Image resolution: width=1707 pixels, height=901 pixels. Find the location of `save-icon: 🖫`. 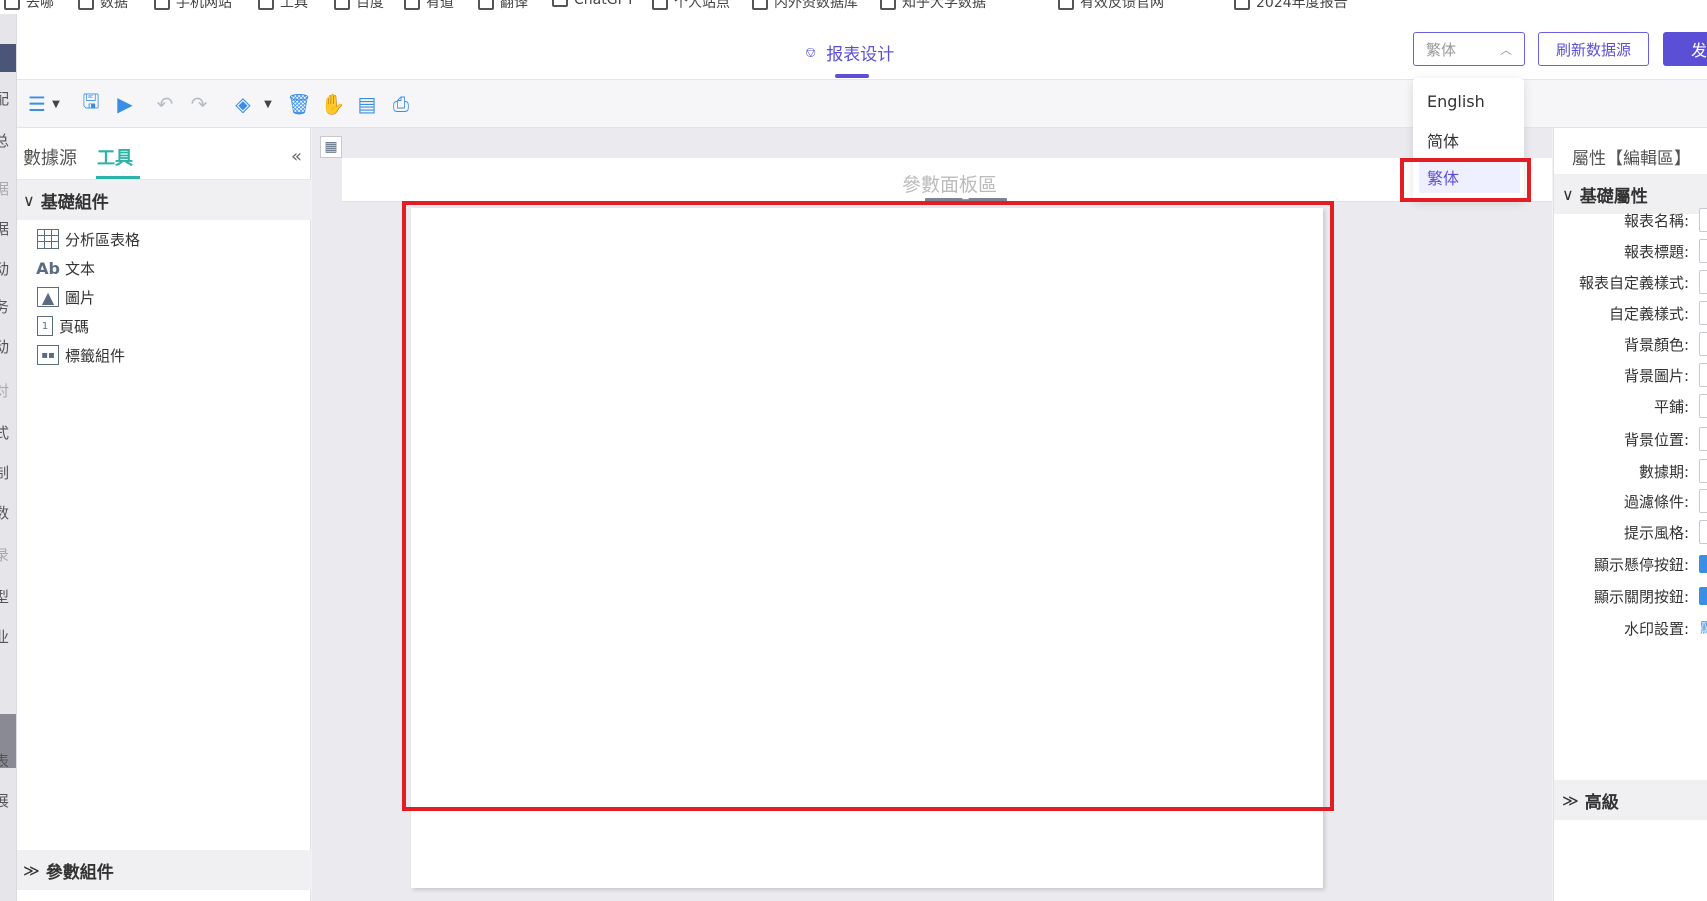

save-icon: 🖫 is located at coordinates (91, 102).